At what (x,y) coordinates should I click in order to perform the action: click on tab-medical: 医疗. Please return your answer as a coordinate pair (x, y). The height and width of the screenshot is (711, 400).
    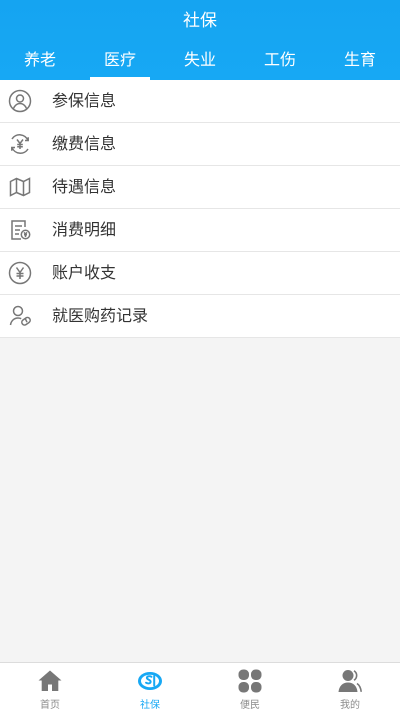
    Looking at the image, I should click on (120, 61).